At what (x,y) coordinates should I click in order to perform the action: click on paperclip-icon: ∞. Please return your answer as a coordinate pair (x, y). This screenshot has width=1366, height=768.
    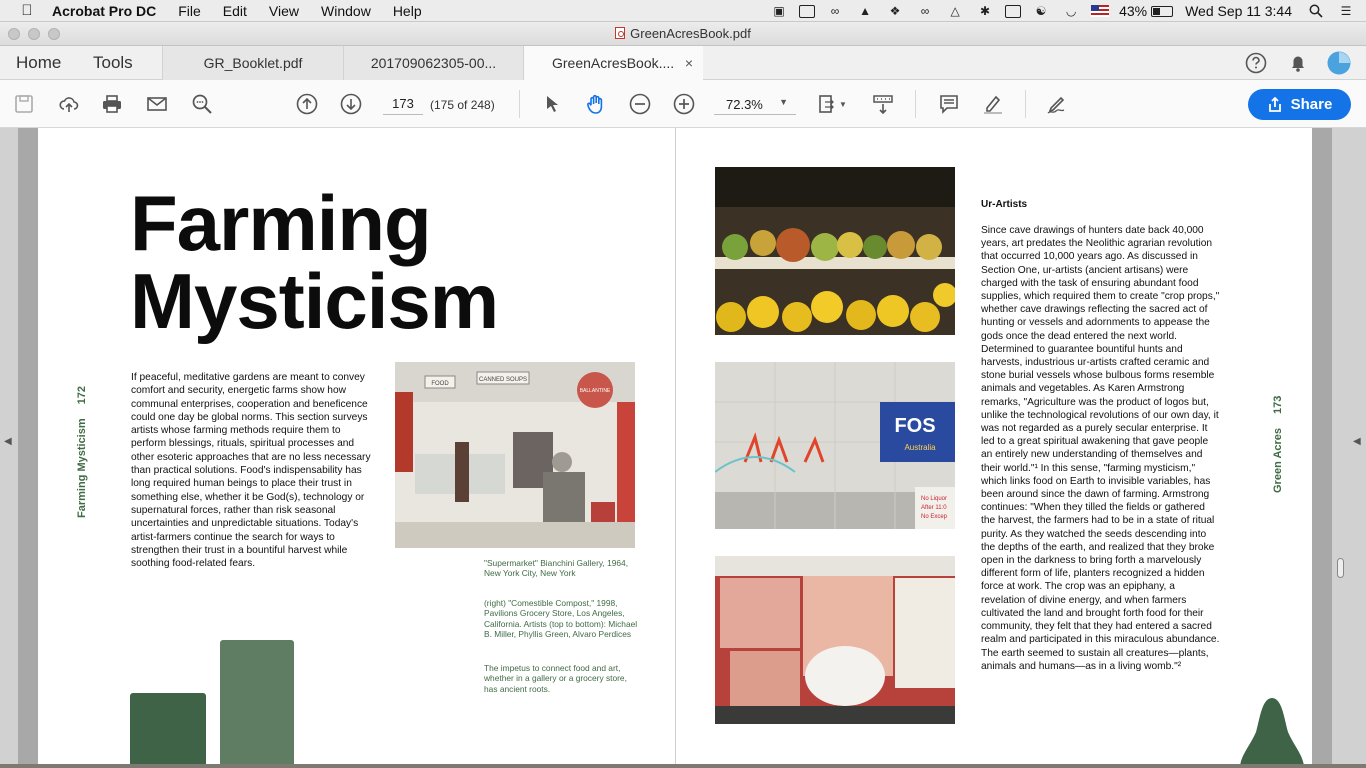
    Looking at the image, I should click on (925, 11).